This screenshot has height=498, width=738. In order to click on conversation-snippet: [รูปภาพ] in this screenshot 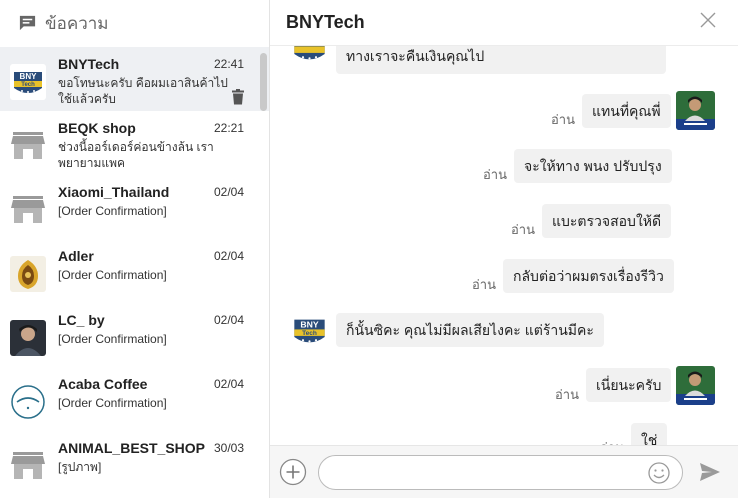, I will do `click(80, 467)`.